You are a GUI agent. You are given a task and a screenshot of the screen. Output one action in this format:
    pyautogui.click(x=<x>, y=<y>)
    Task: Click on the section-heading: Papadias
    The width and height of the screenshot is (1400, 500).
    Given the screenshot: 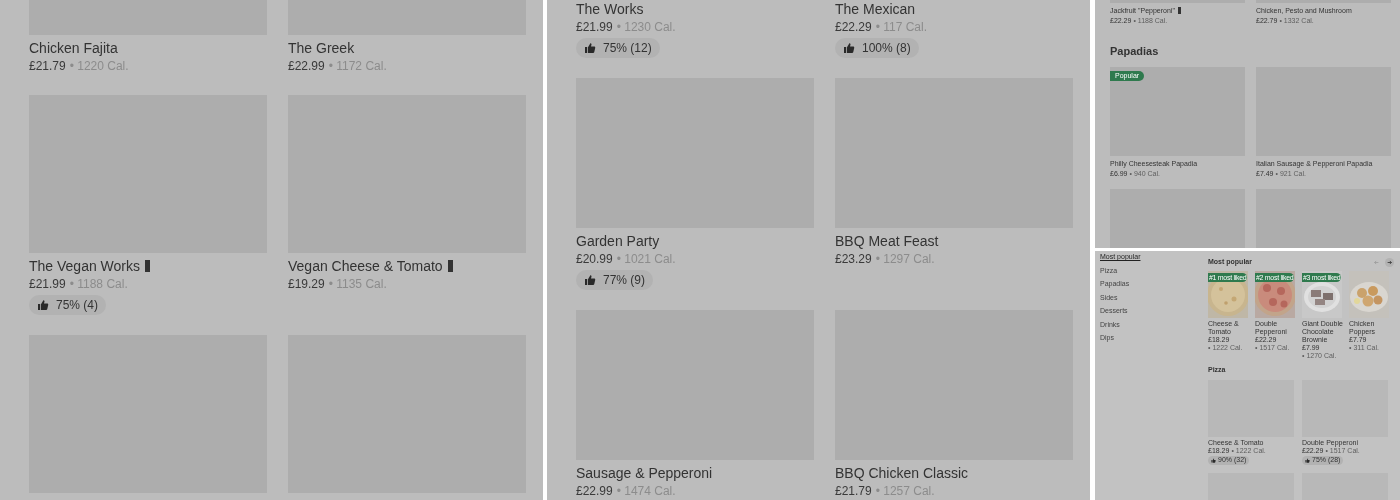 What is the action you would take?
    pyautogui.click(x=1134, y=51)
    